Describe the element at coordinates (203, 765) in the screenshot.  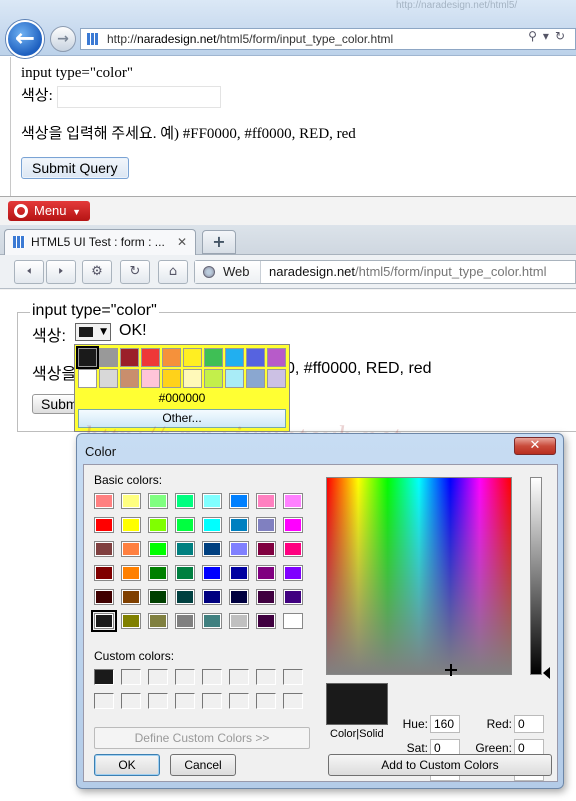
I see `cancel-button: Cancel` at that location.